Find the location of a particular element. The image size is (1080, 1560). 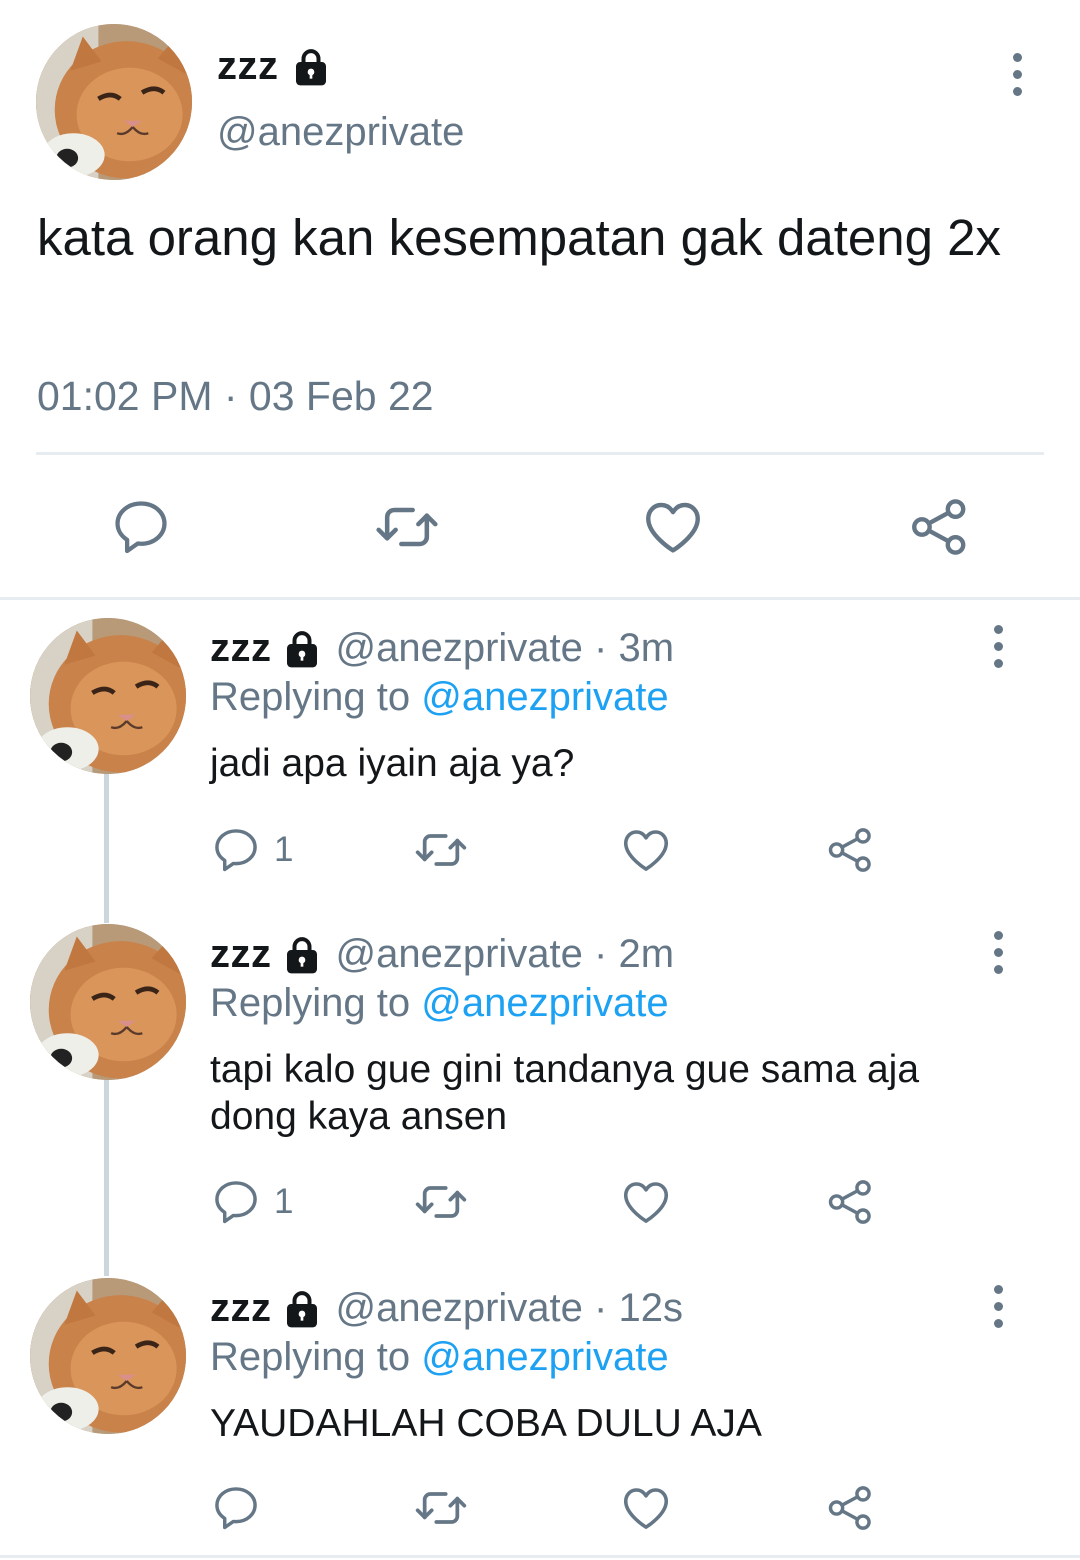

reply-button is located at coordinates (255, 1508).